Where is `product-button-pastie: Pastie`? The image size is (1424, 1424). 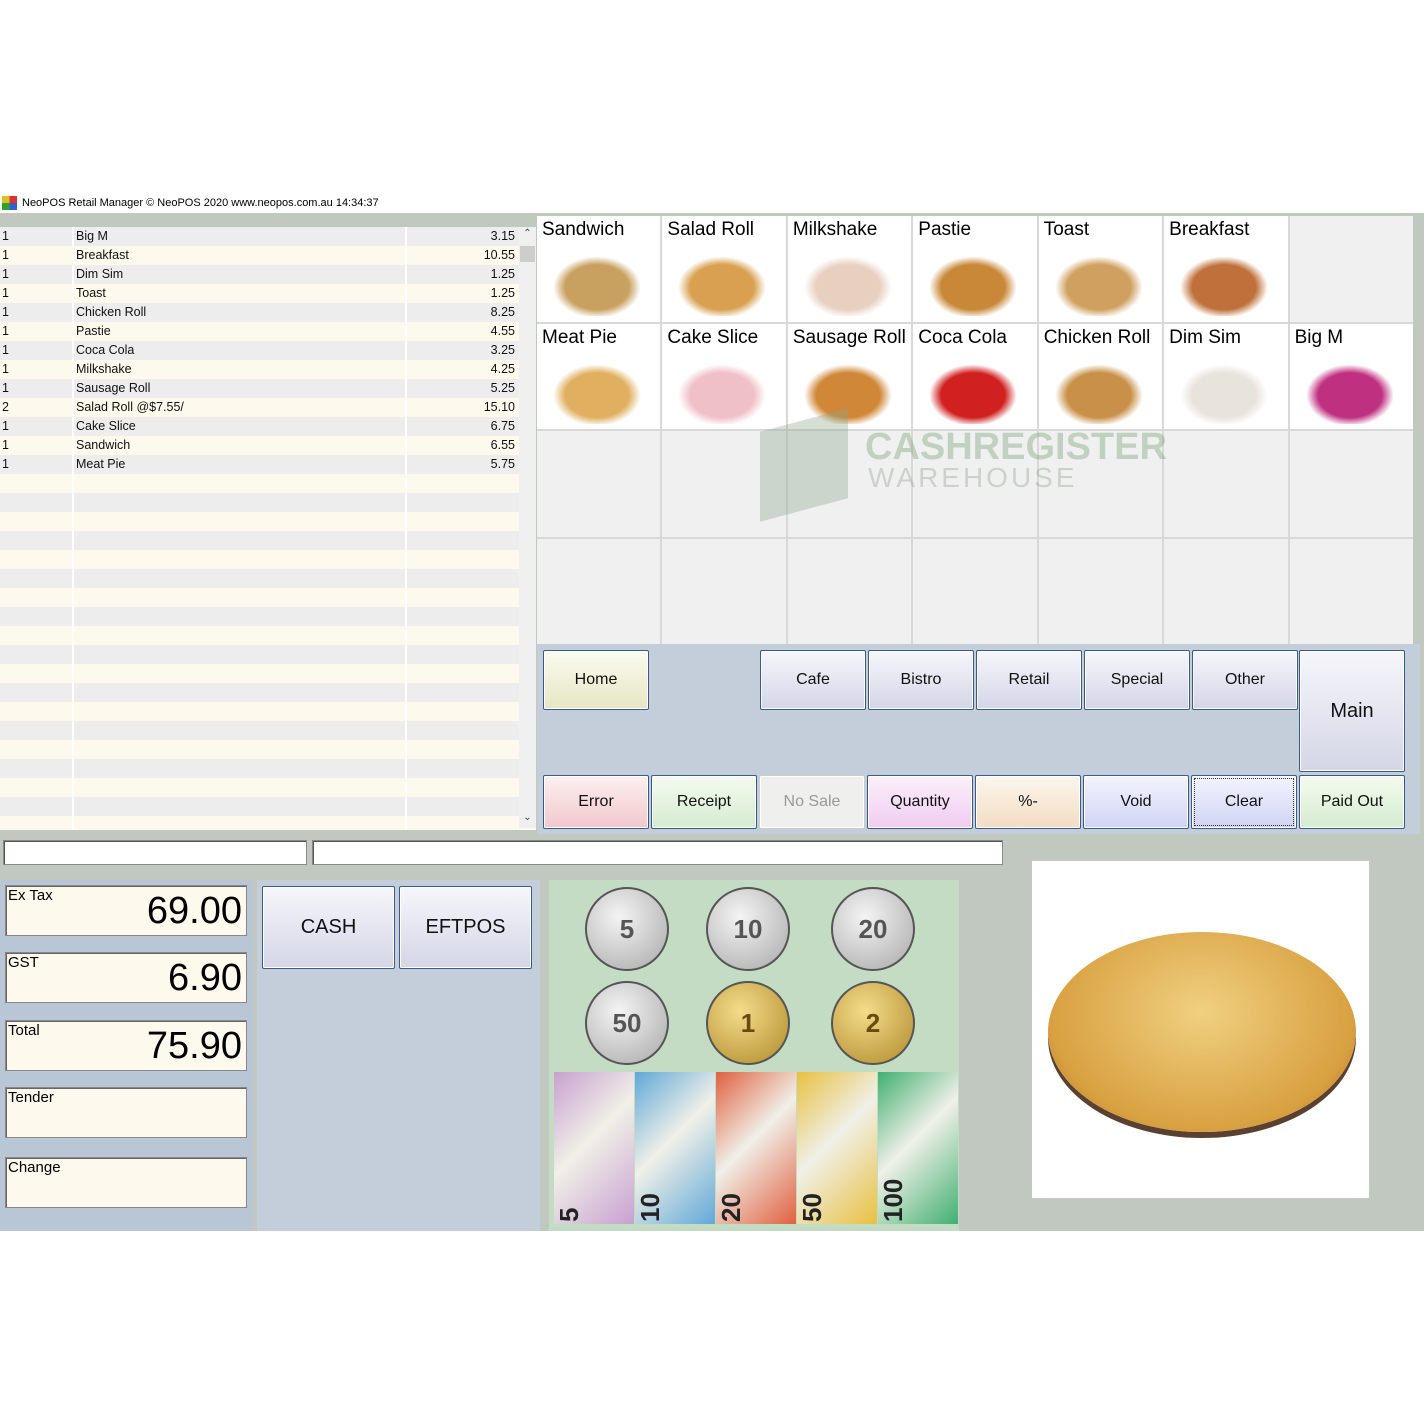 product-button-pastie: Pastie is located at coordinates (975, 269).